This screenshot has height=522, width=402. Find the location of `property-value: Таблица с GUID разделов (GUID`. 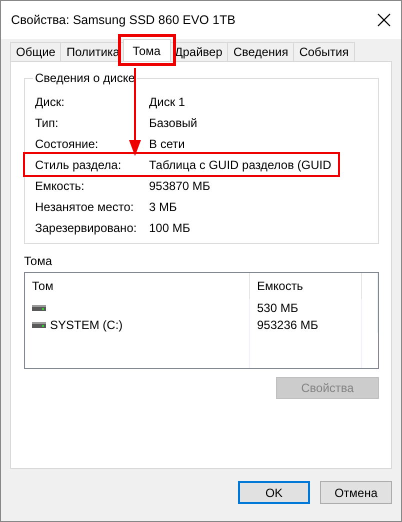

property-value: Таблица с GUID разделов (GUID is located at coordinates (240, 165).